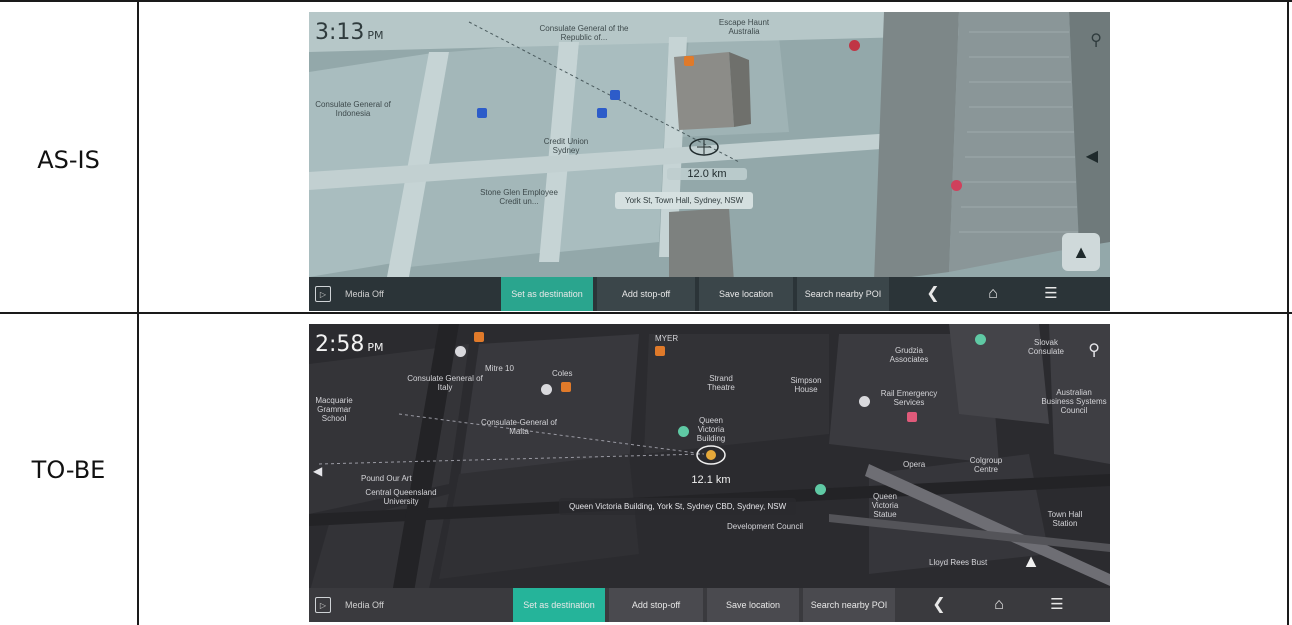  Describe the element at coordinates (684, 200) in the screenshot. I see `as-is-address-pill: York St, Town Hall, Sydney, NSW` at that location.